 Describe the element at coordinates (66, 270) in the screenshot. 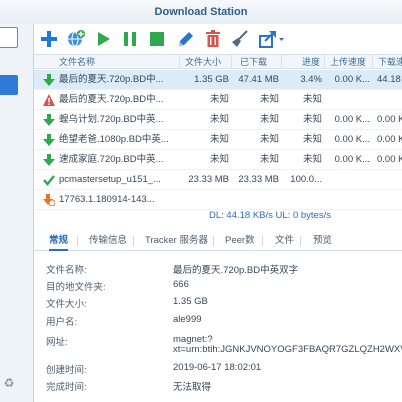

I see `detail-label-filename: 文件名称:` at that location.